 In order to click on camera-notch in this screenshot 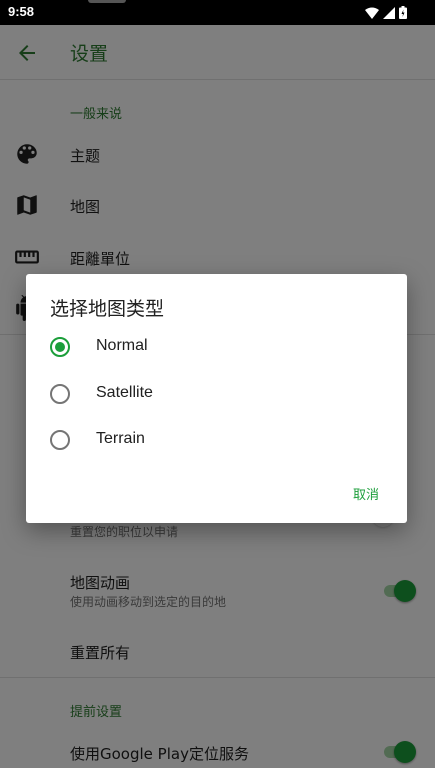, I will do `click(107, 1)`.